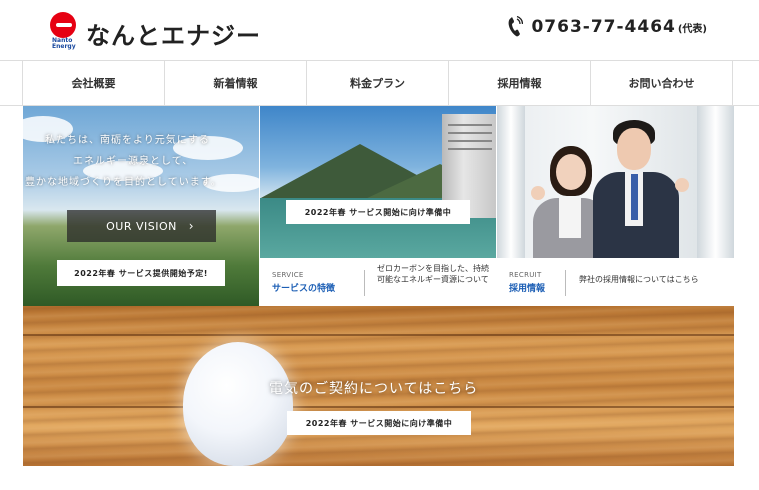  Describe the element at coordinates (94, 83) in the screenshot. I see `nav-item-company: 会社概要` at that location.